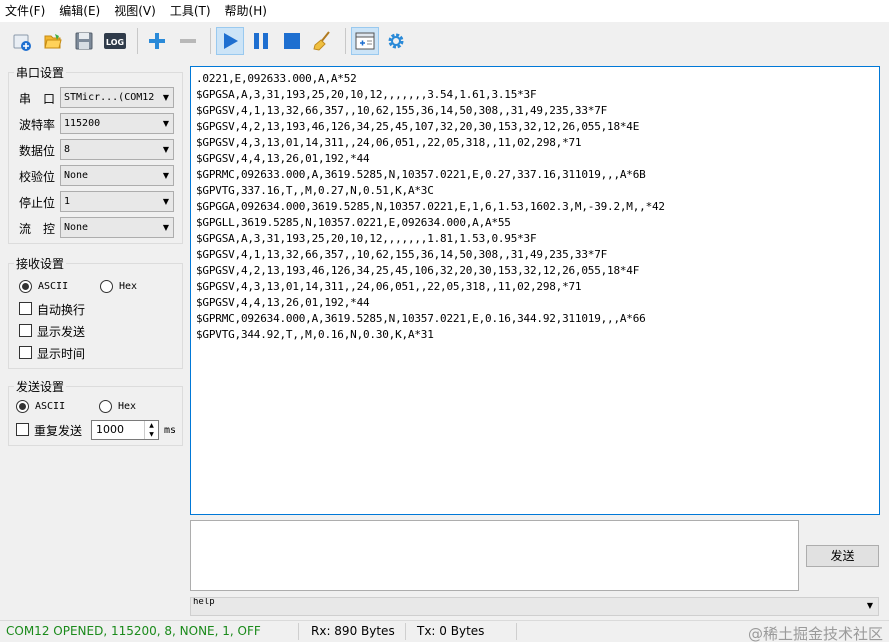 The image size is (889, 642). I want to click on receive-settings-group: 接收设置, so click(95, 312).